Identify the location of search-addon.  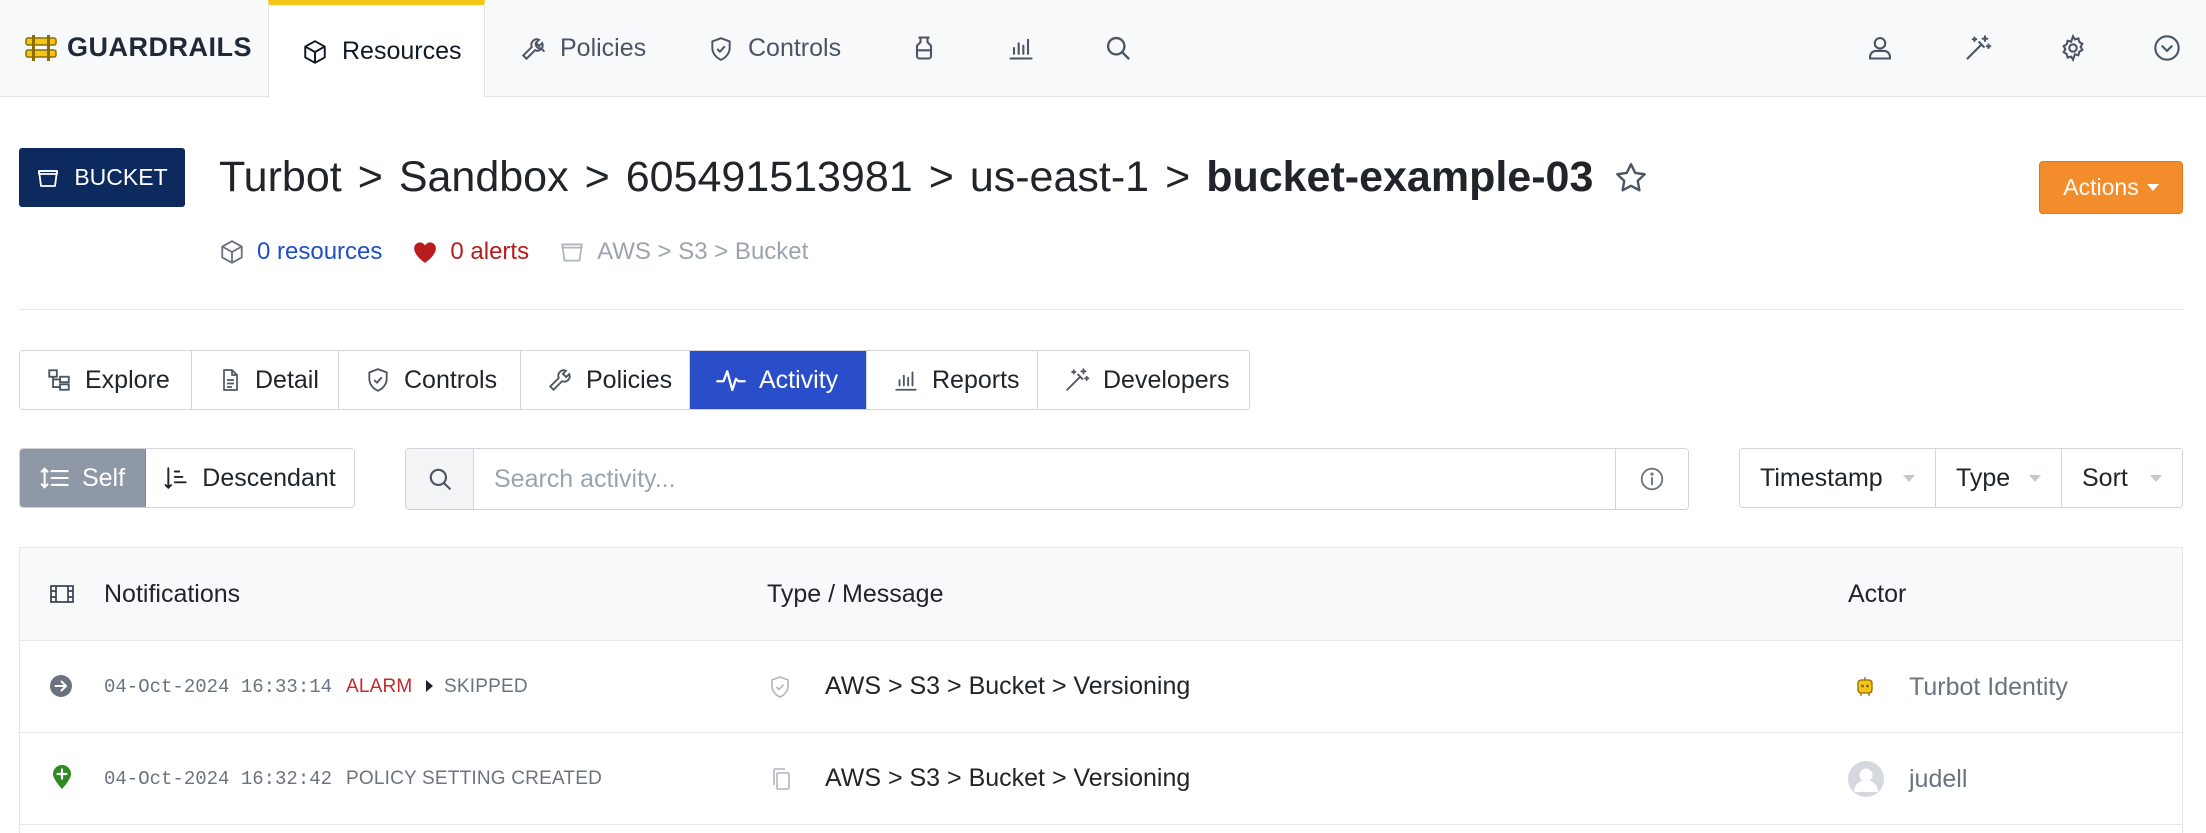
(440, 479).